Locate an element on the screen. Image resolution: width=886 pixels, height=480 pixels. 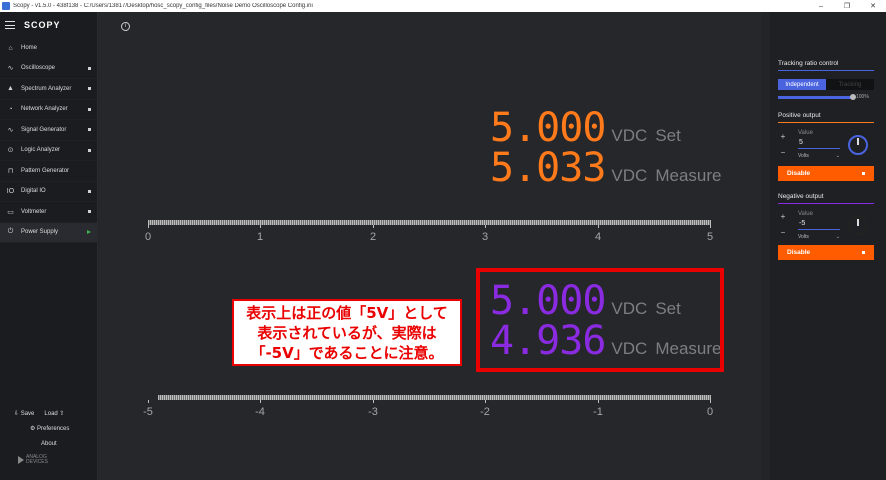
sidebar-item-logic-analyzer: ⊙ Logic Analyzer is located at coordinates (48, 151).